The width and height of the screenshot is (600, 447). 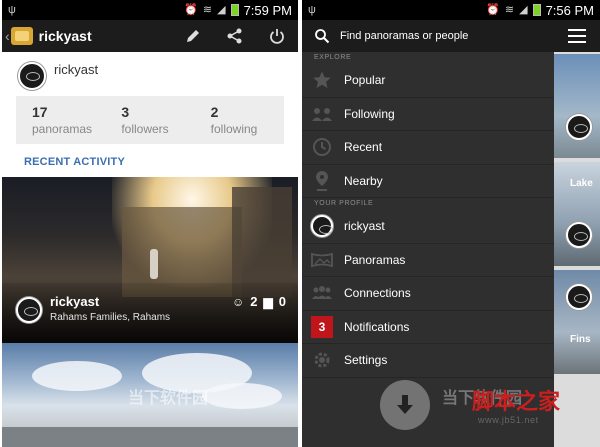 What do you see at coordinates (322, 326) in the screenshot?
I see `notification-badge: 3` at bounding box center [322, 326].